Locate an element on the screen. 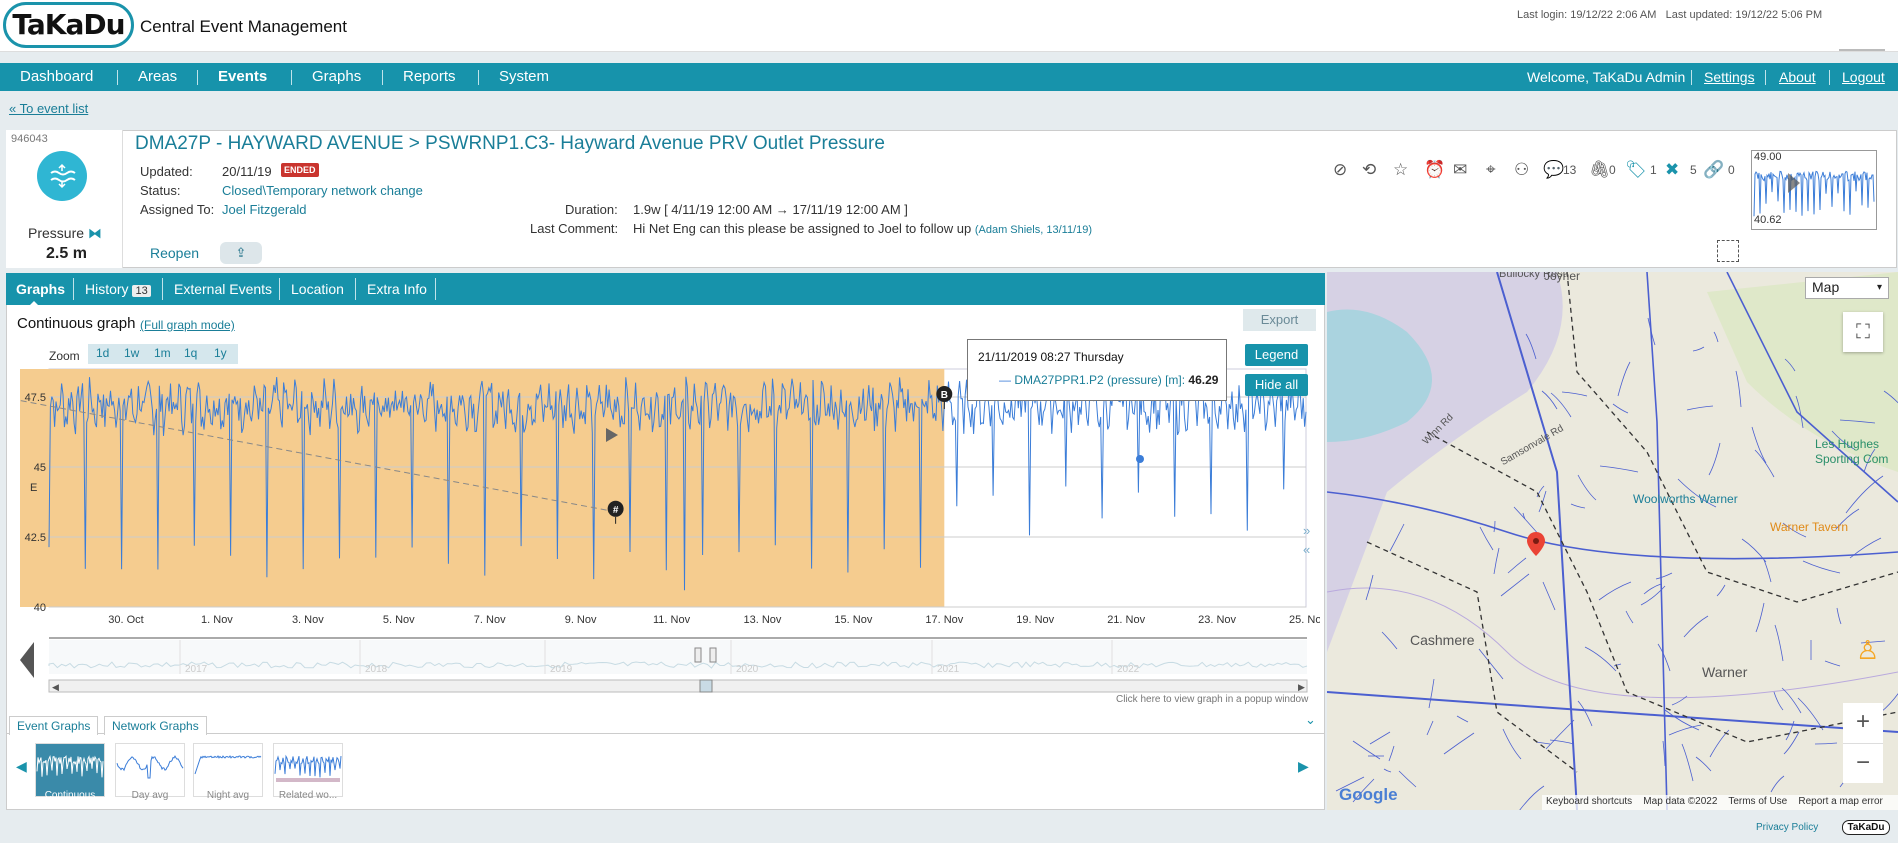  star-icon: ☆ is located at coordinates (1400, 170).